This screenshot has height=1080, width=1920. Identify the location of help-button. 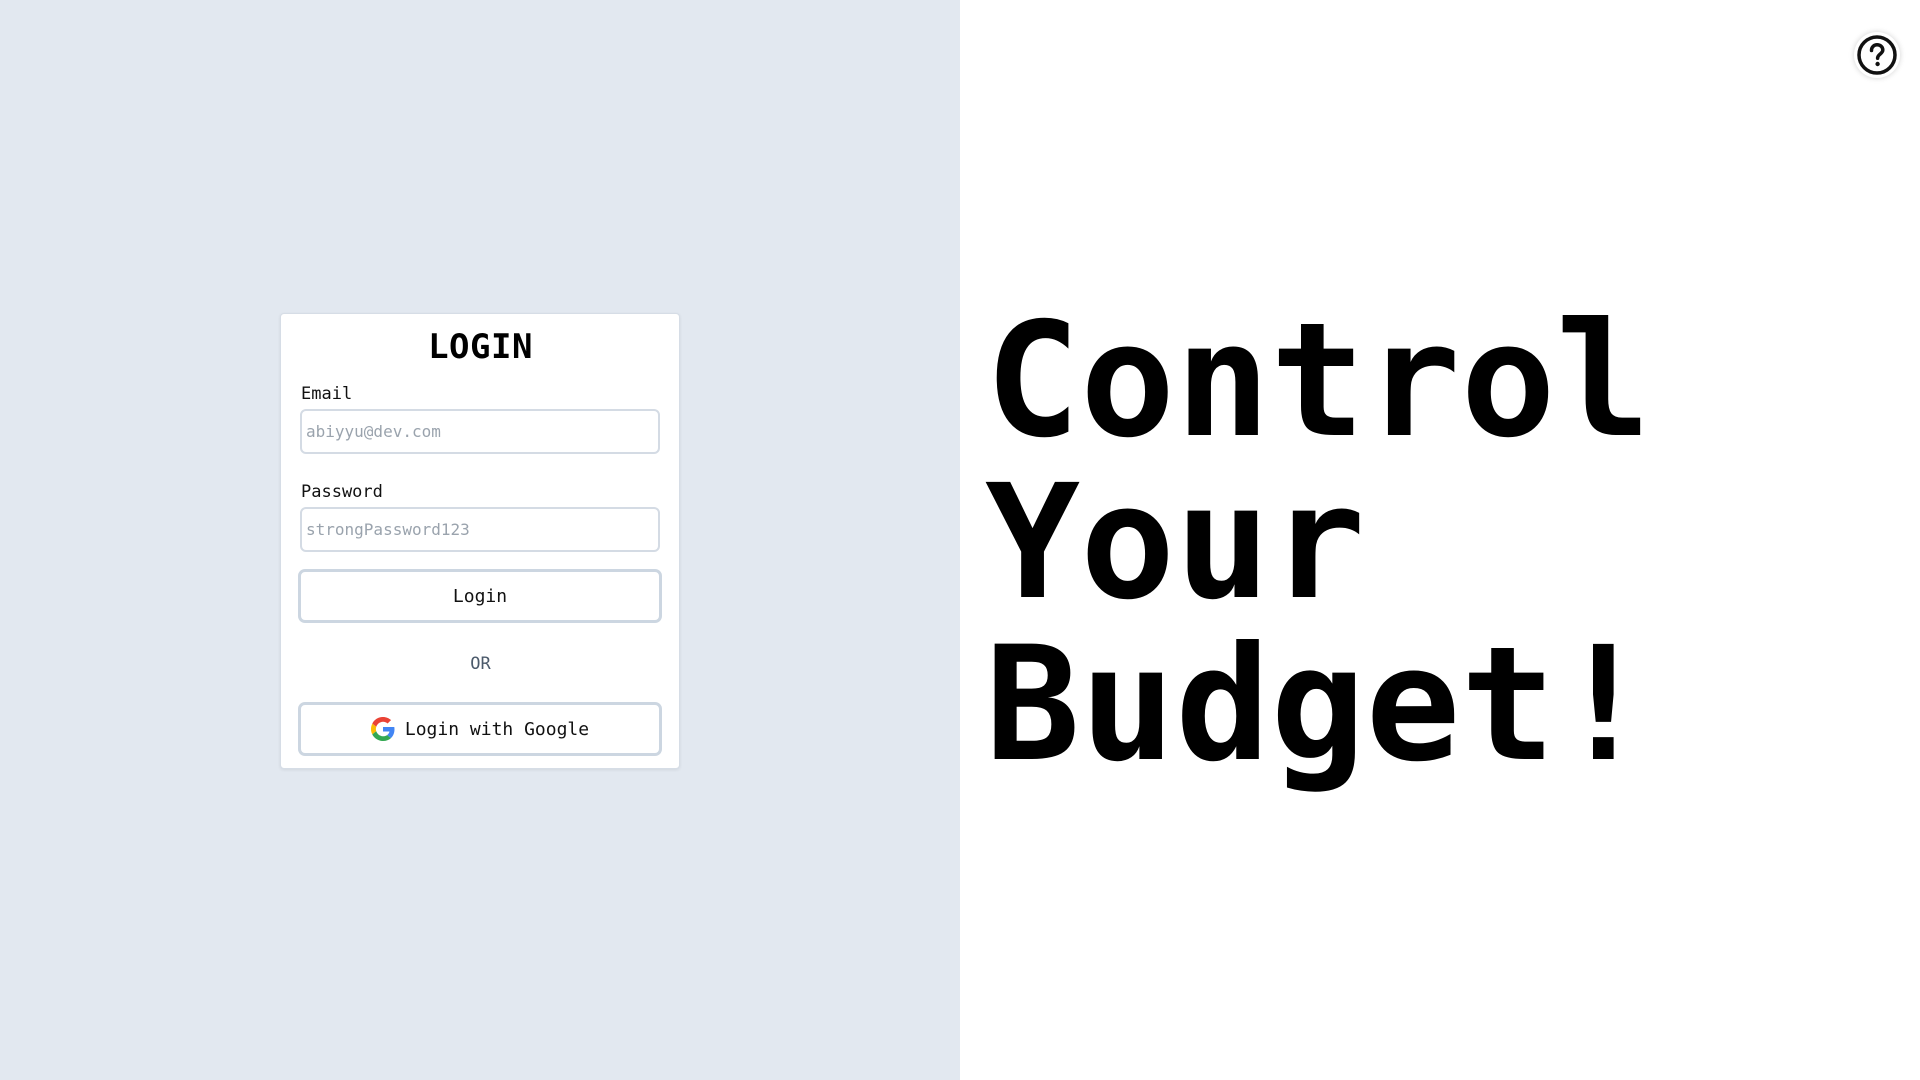
(1877, 55).